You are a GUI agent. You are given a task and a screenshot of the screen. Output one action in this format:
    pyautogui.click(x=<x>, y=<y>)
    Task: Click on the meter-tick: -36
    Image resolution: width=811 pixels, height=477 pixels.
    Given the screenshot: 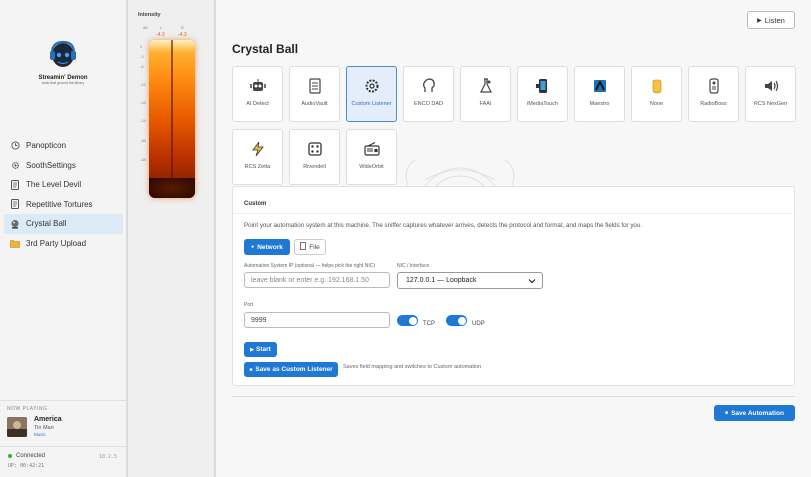 What is the action you would take?
    pyautogui.click(x=143, y=140)
    